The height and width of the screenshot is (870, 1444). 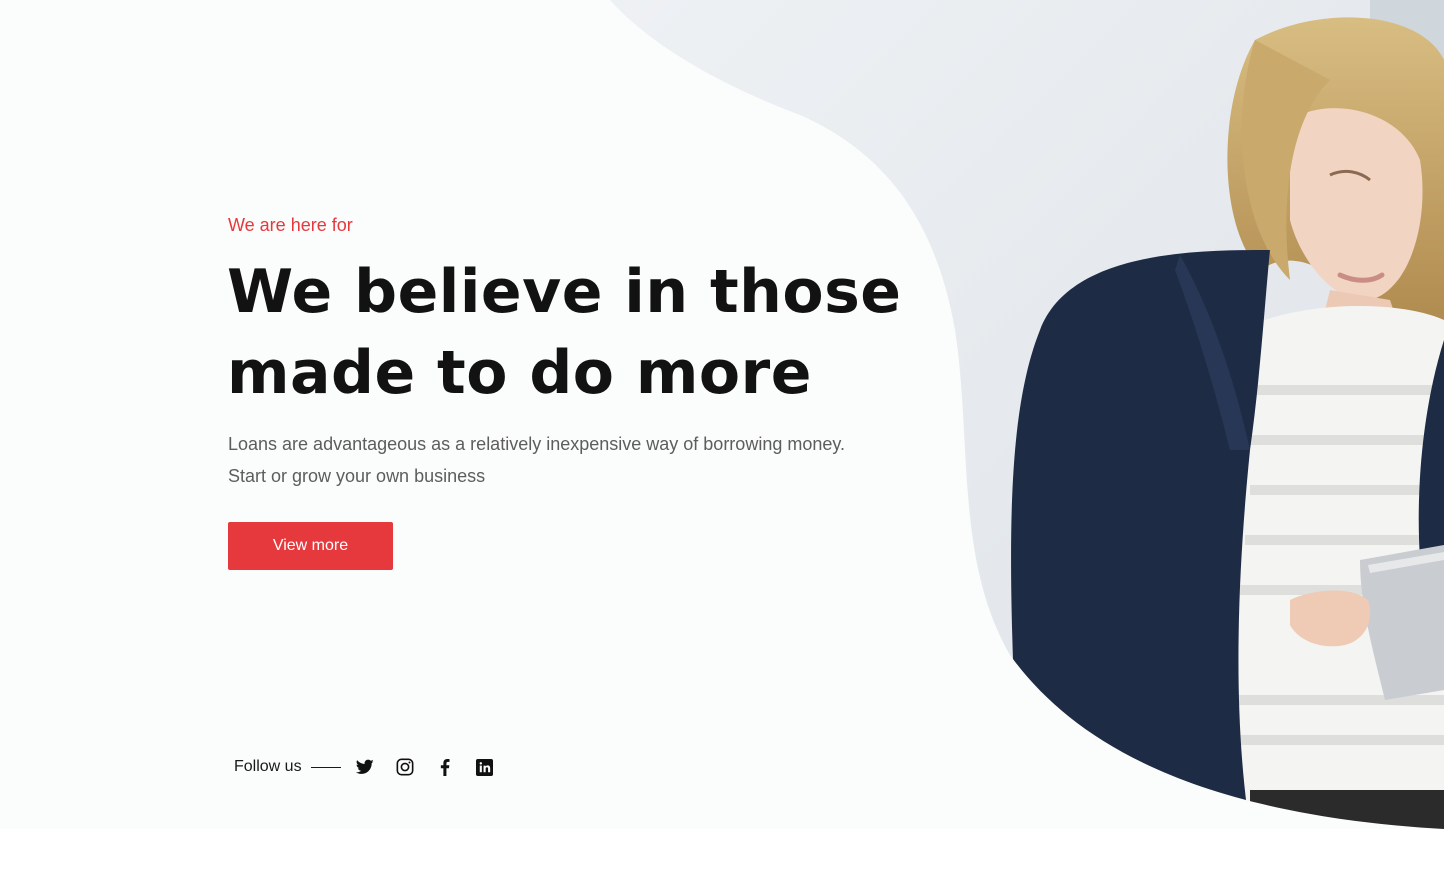 I want to click on follow-us-bar: Follow us, so click(x=373, y=767).